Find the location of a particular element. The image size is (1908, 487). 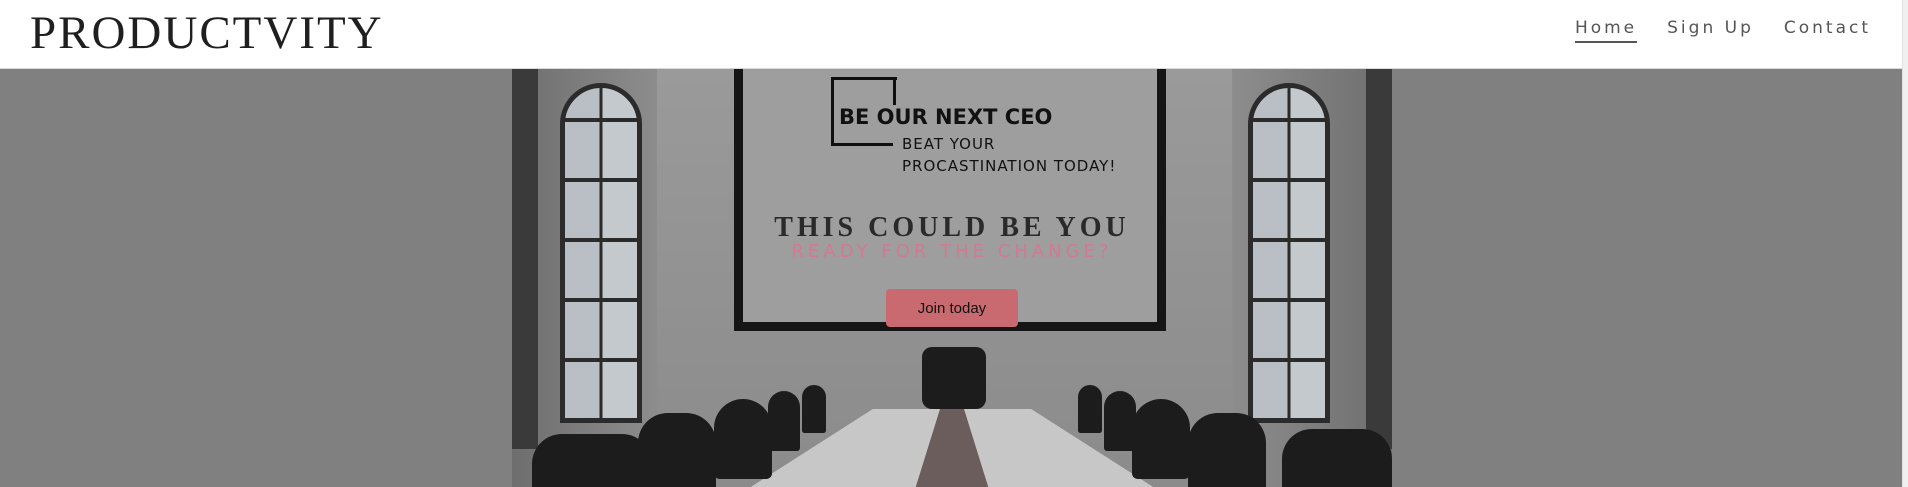

site-header: PRODUCTVITY Home Sign Up Contact is located at coordinates (954, 34).